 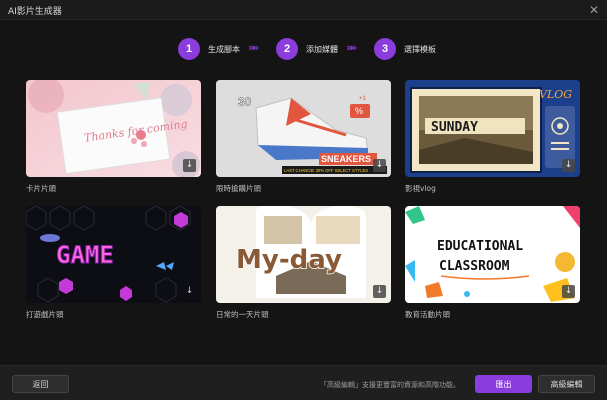 I want to click on export-button: 匯出, so click(x=503, y=384).